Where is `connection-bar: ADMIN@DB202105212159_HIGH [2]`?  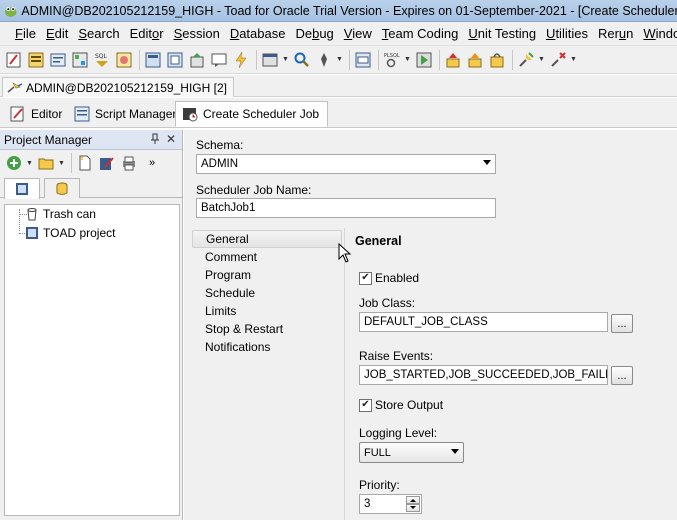
connection-bar: ADMIN@DB202105212159_HIGH [2] is located at coordinates (338, 86).